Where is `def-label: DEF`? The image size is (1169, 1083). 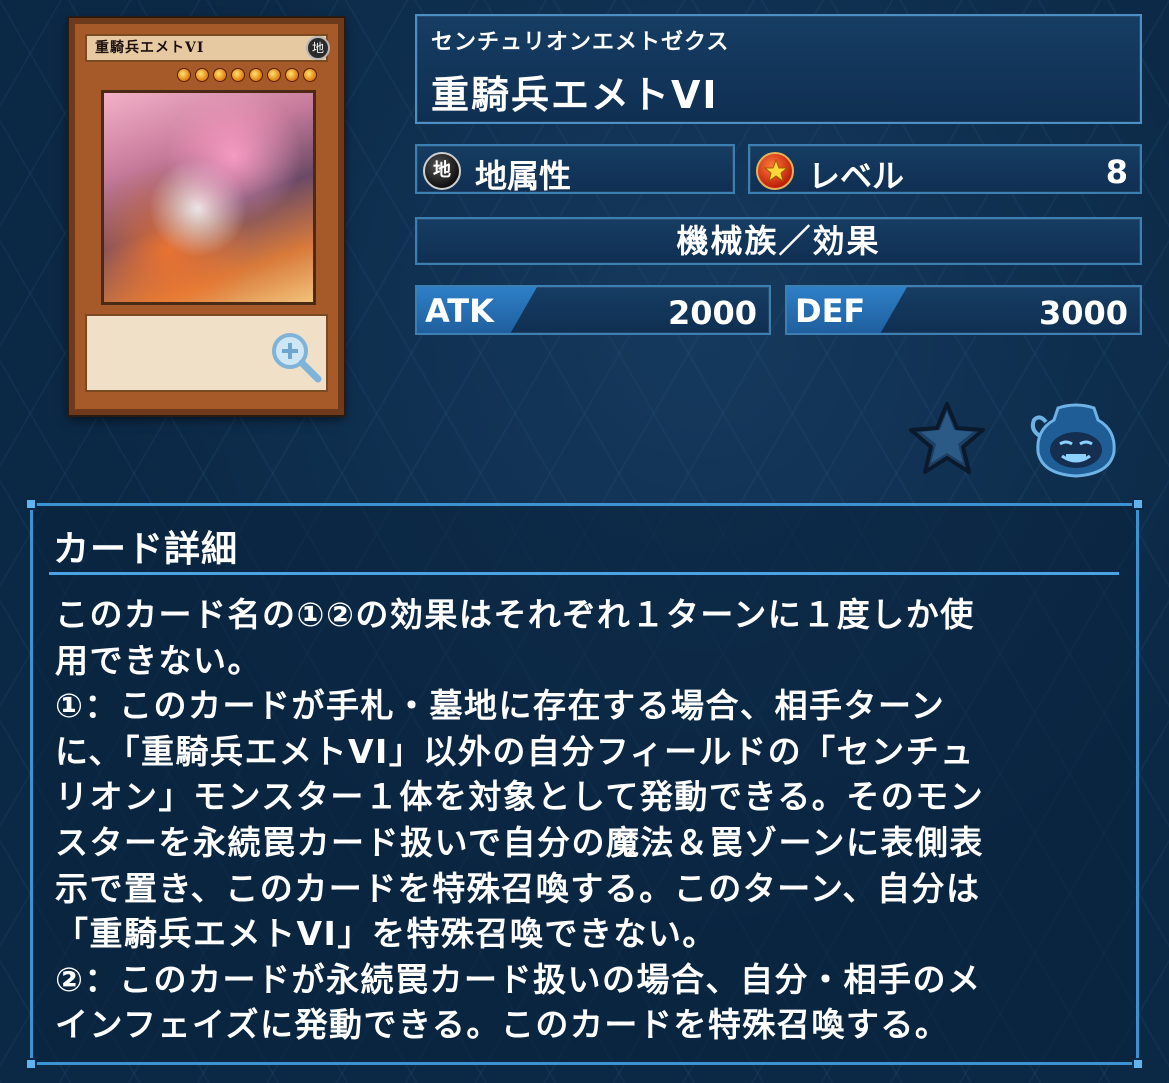
def-label: DEF is located at coordinates (830, 311).